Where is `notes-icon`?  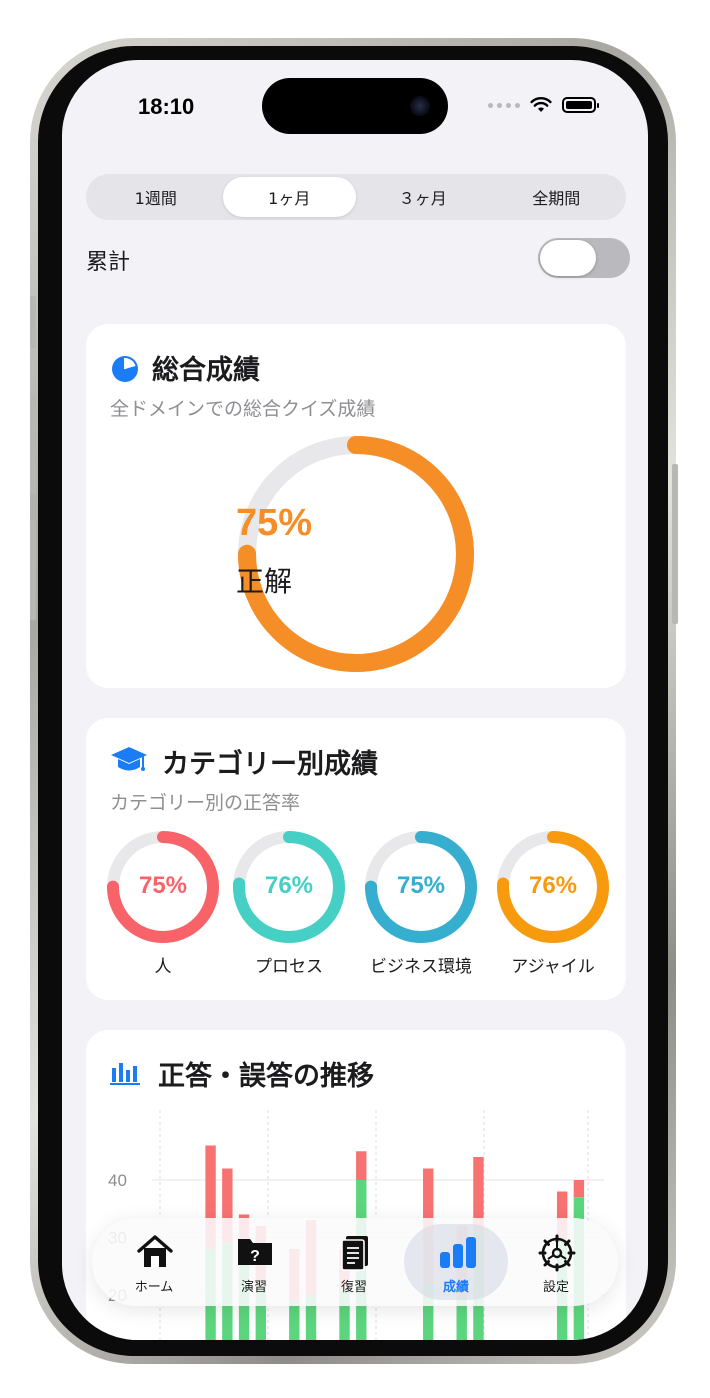
notes-icon is located at coordinates (354, 1253).